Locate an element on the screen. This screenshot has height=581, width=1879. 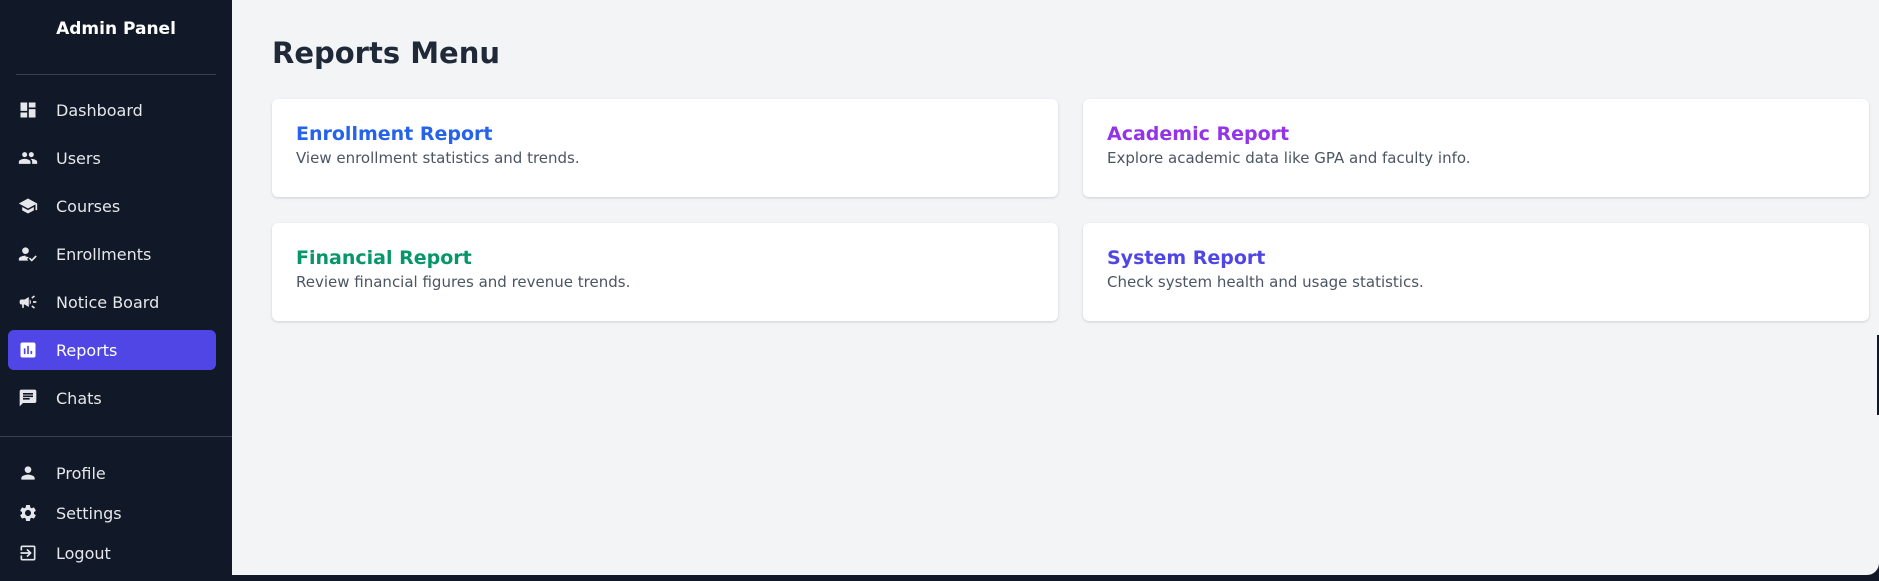
sidebar-item-label: Chats is located at coordinates (79, 398).